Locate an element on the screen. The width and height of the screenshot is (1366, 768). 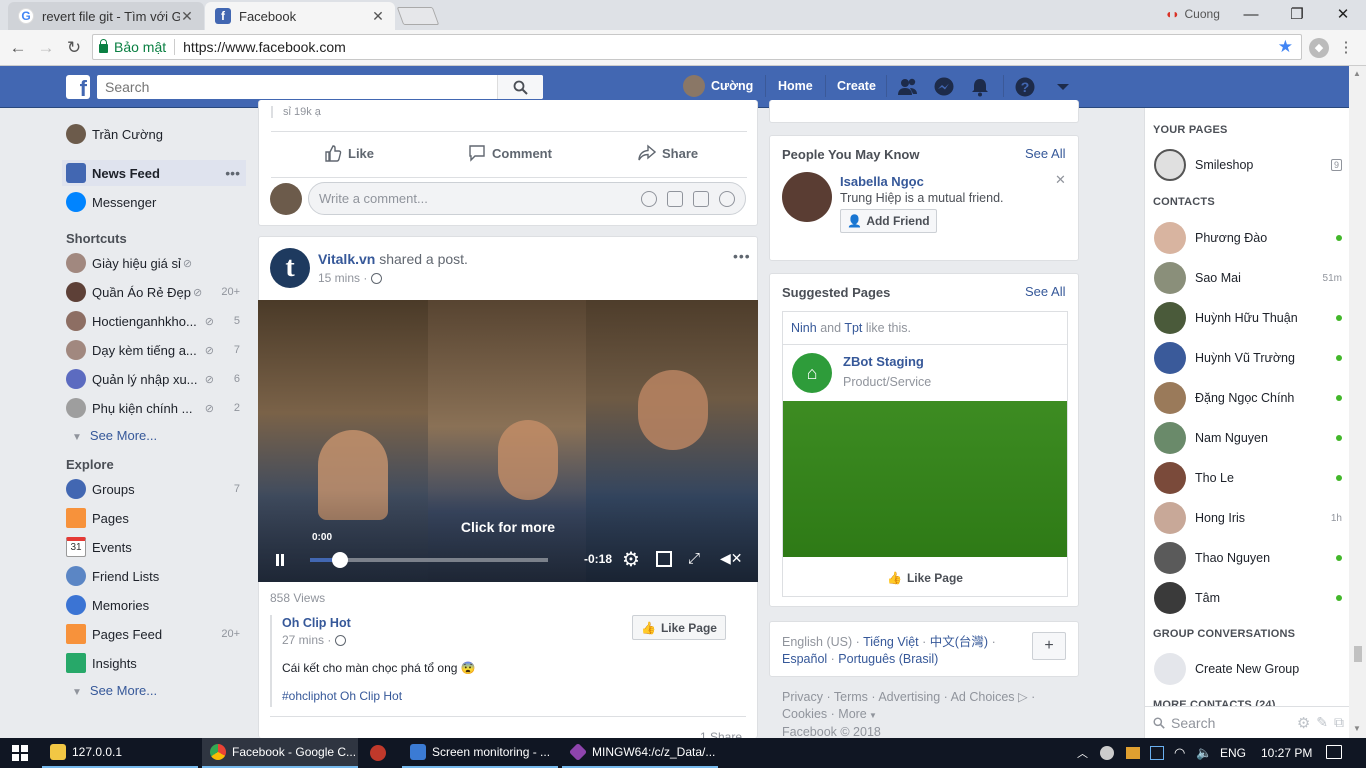
contact-item: Nam Nguyen is located at coordinates (1247, 438).